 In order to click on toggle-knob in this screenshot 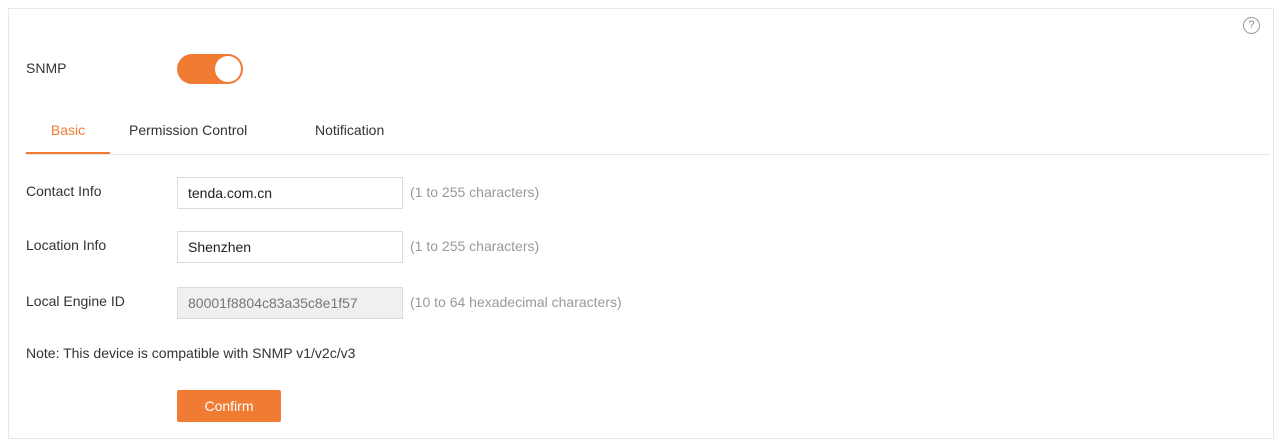, I will do `click(228, 69)`.